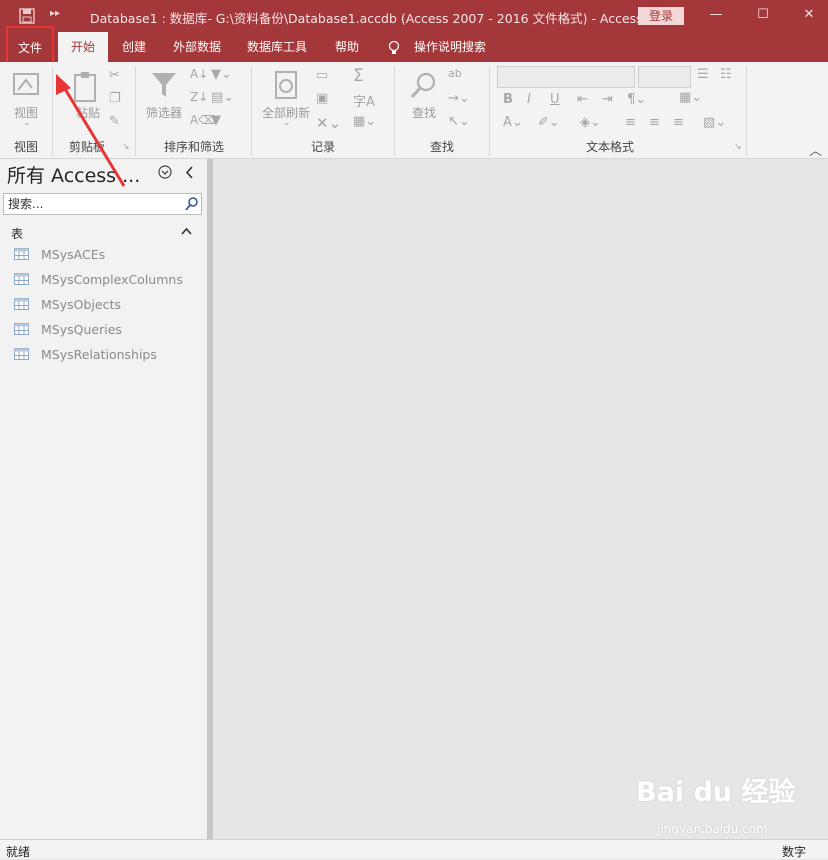 Image resolution: width=828 pixels, height=860 pixels. What do you see at coordinates (328, 123) in the screenshot?
I see `delete-record-icon: ✕⌄` at bounding box center [328, 123].